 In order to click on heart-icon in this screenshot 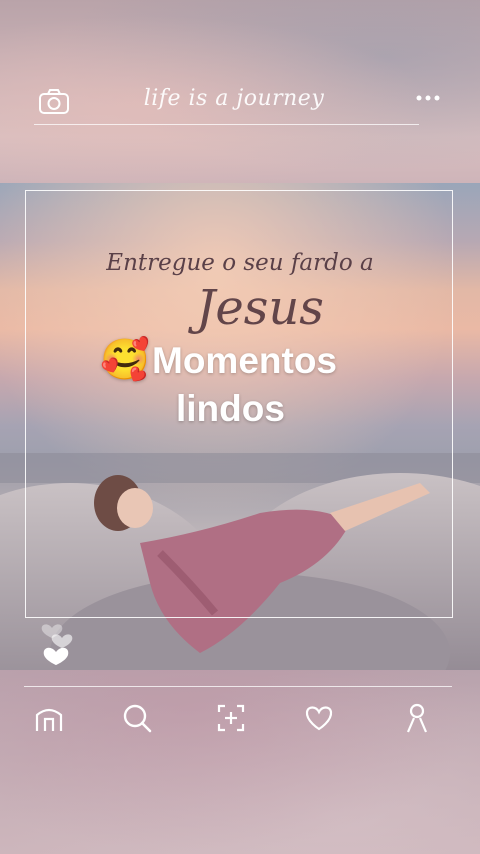, I will do `click(319, 718)`.